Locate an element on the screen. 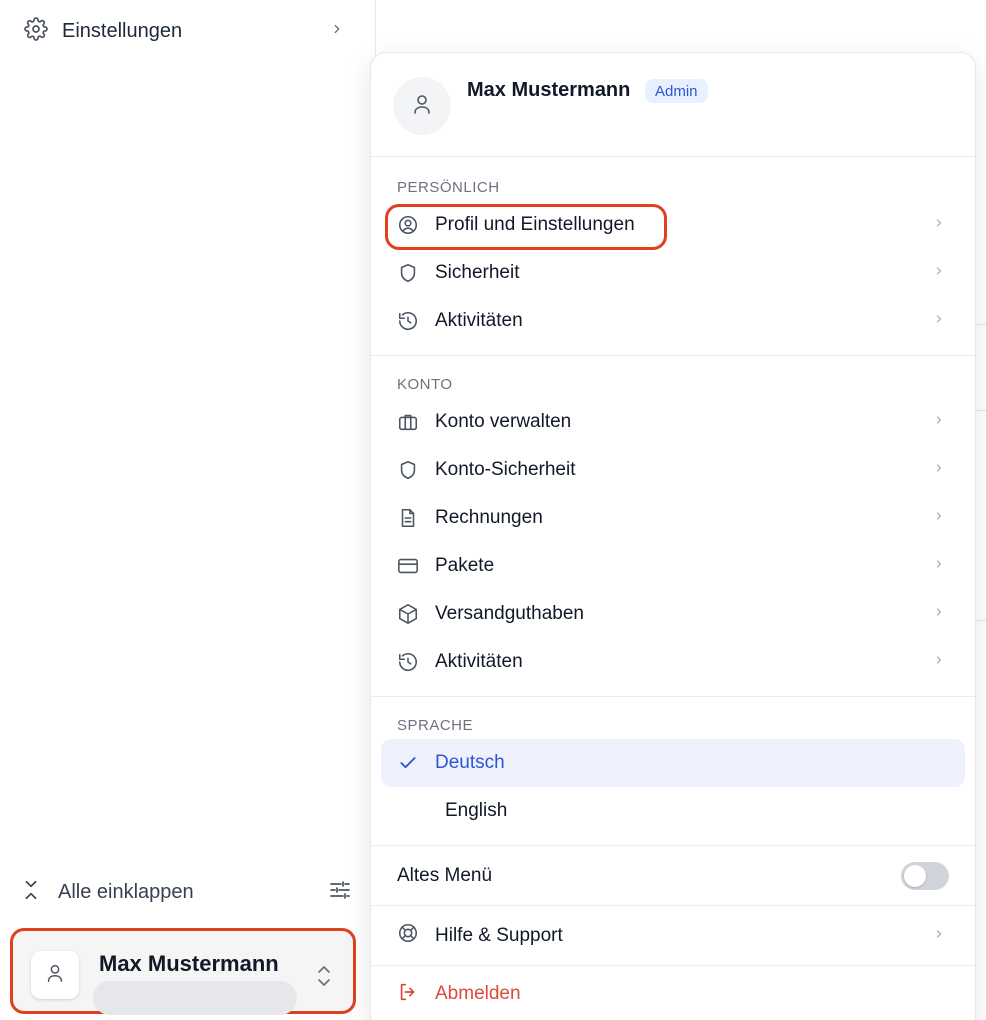  language-option-english: English is located at coordinates (673, 811).